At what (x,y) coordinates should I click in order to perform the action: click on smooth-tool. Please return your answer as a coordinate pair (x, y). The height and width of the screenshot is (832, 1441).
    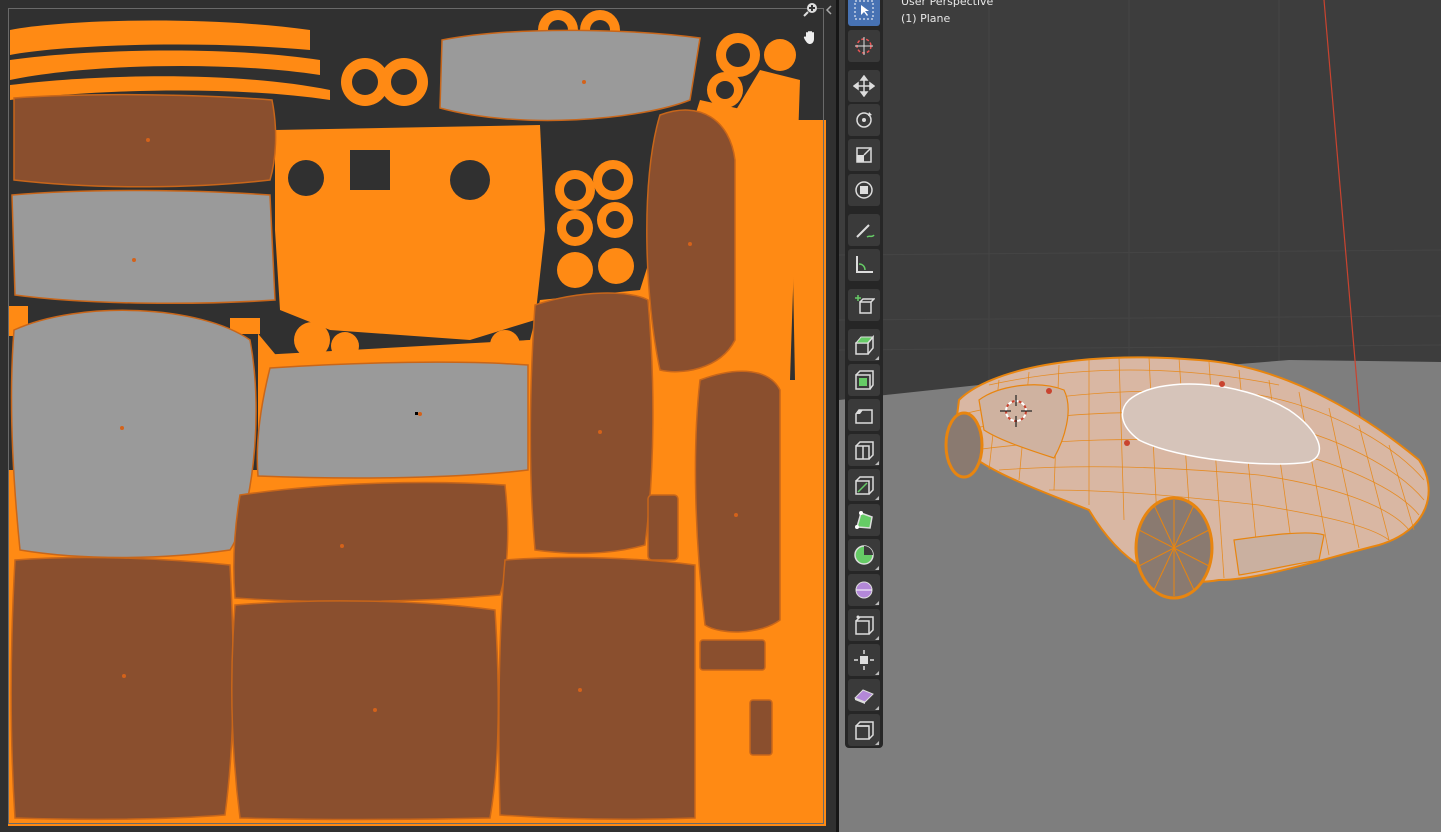
    Looking at the image, I should click on (864, 590).